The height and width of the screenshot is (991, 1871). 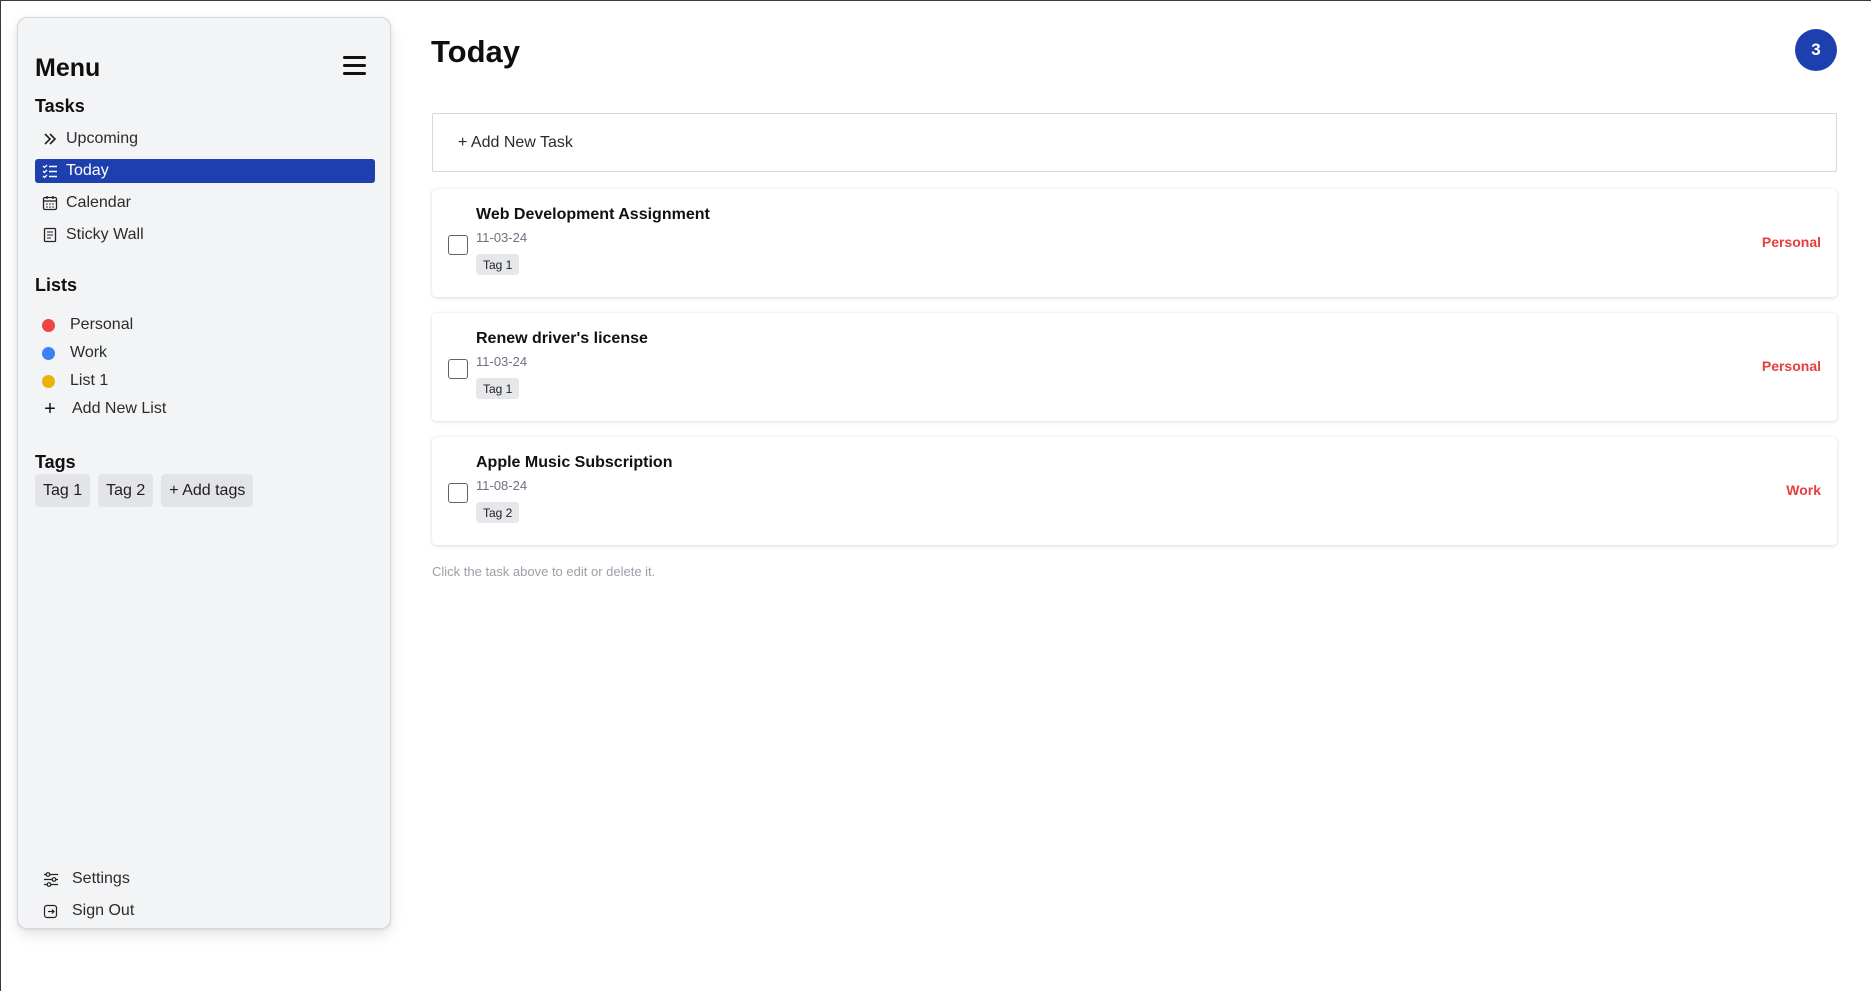 What do you see at coordinates (126, 490) in the screenshot?
I see `tag-chip-tag-2: Tag 2` at bounding box center [126, 490].